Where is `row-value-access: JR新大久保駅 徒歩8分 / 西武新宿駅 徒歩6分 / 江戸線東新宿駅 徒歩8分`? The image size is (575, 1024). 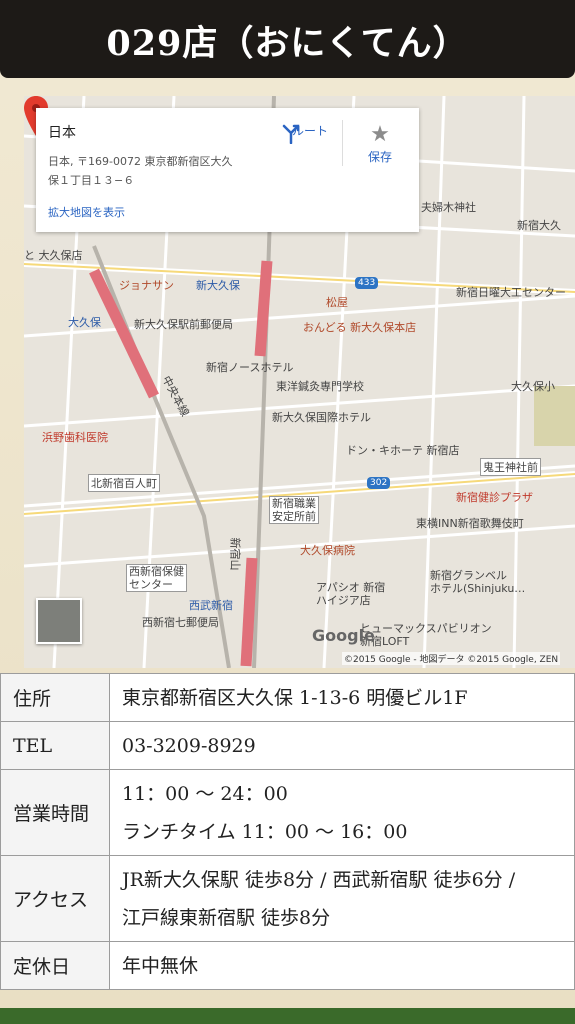
row-value-access: JR新大久保駅 徒歩8分 / 西武新宿駅 徒歩6分 / 江戸線東新宿駅 徒歩8分 is located at coordinates (342, 898).